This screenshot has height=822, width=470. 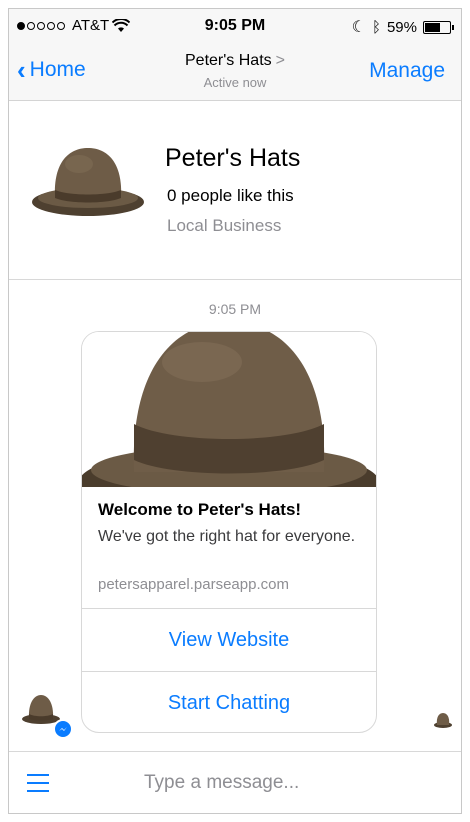 I want to click on battery-percent: 59%, so click(x=401, y=27).